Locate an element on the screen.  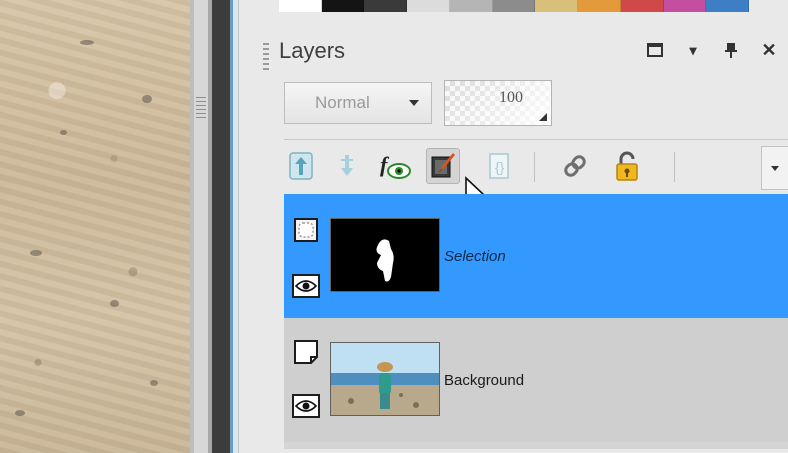
padlock-icon is located at coordinates (627, 166).